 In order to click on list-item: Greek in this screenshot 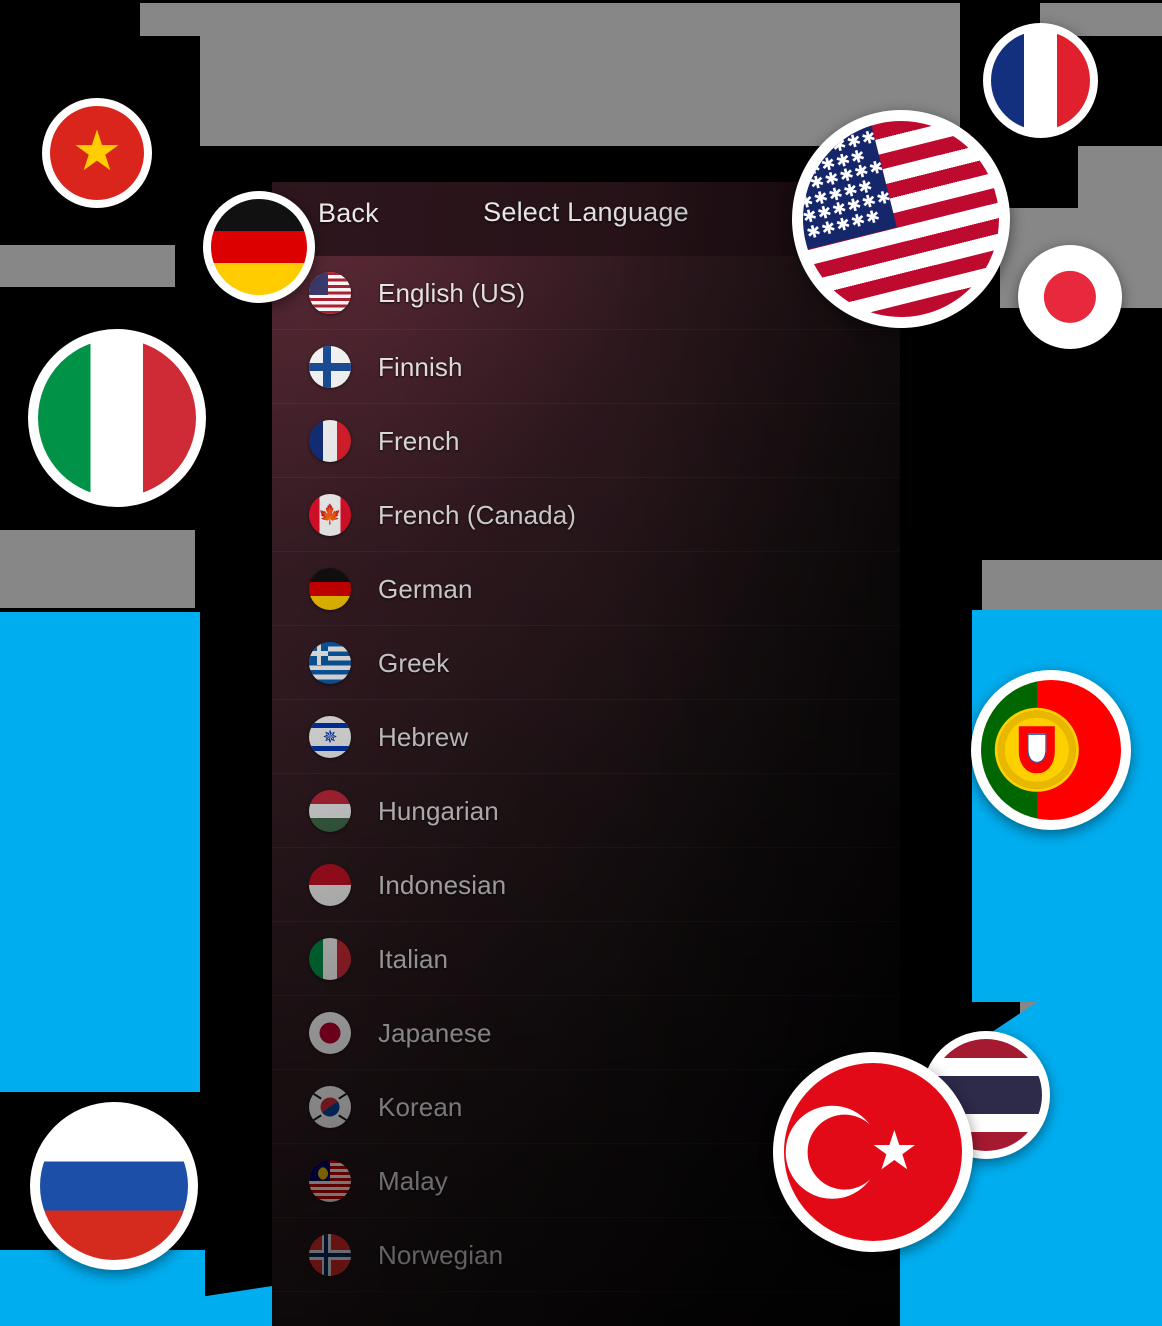, I will do `click(586, 663)`.